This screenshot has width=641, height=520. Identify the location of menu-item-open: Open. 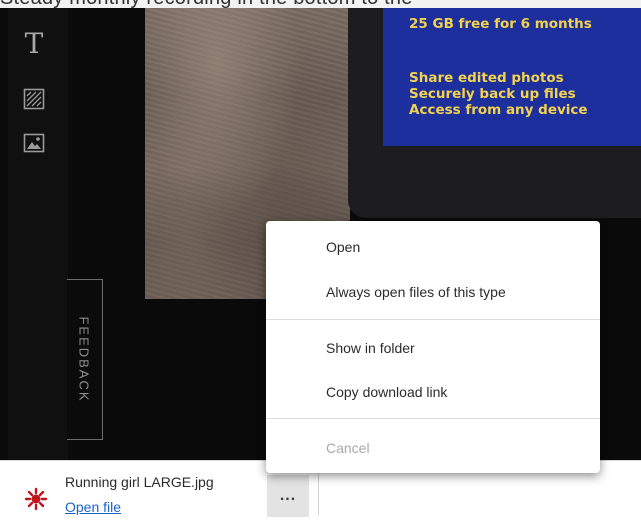
(433, 247).